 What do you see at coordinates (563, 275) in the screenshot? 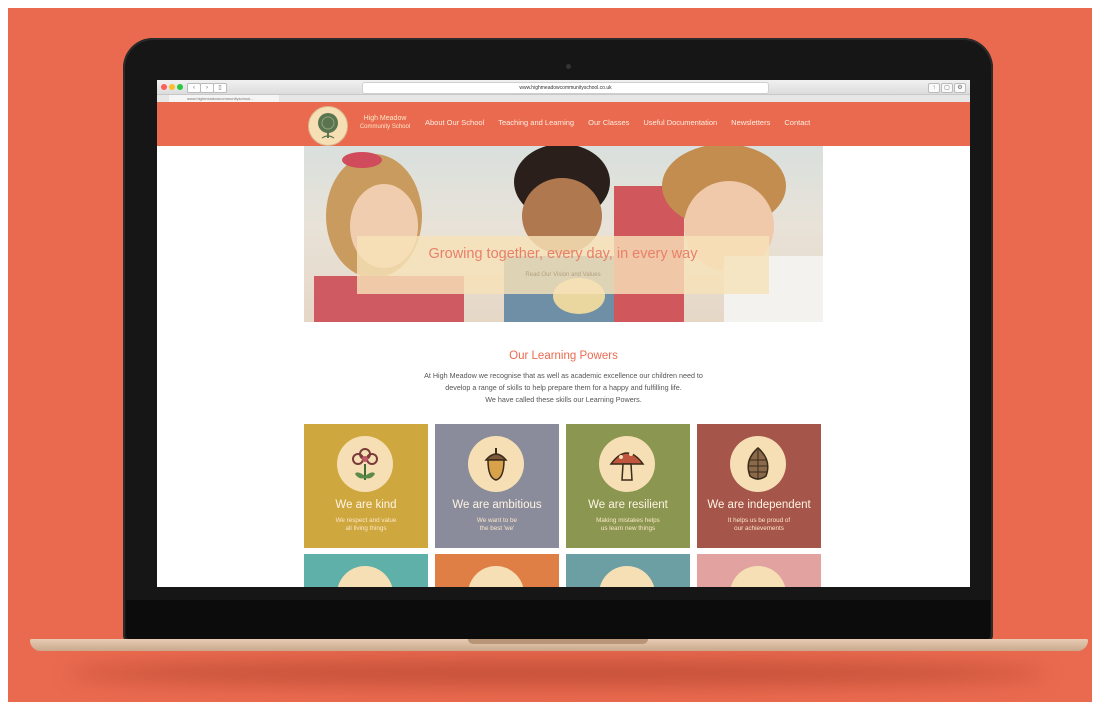
I see `vision-values-link: Read Our Vision and Values` at bounding box center [563, 275].